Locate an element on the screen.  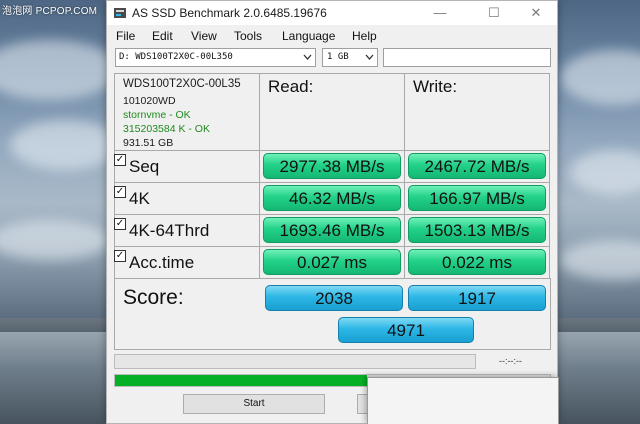
menu-edit: Edit is located at coordinates (162, 36).